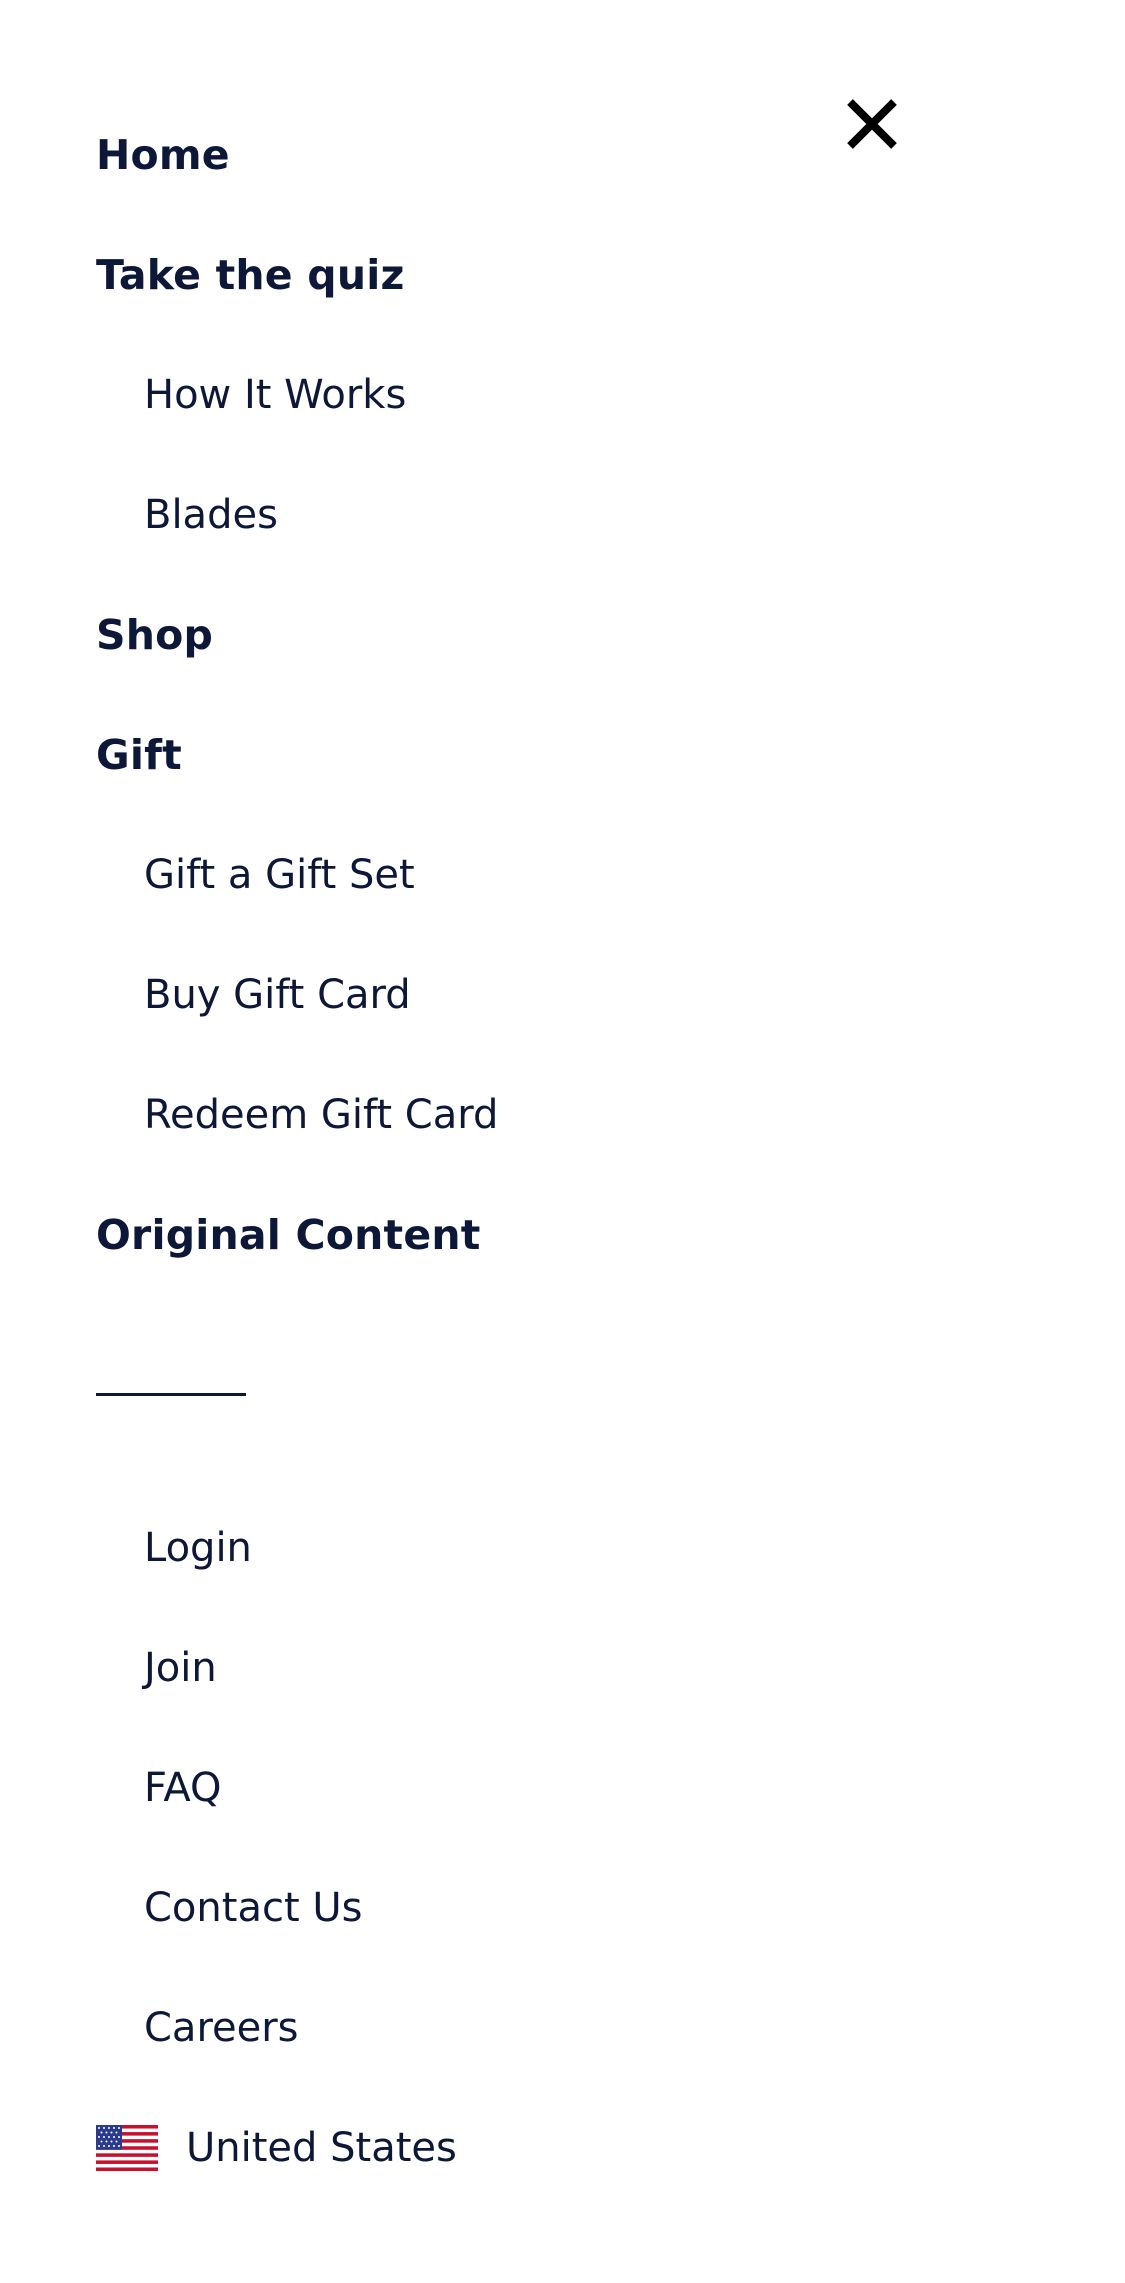 The width and height of the screenshot is (1125, 2283). Describe the element at coordinates (139, 755) in the screenshot. I see `nav-gift-link: Gift` at that location.